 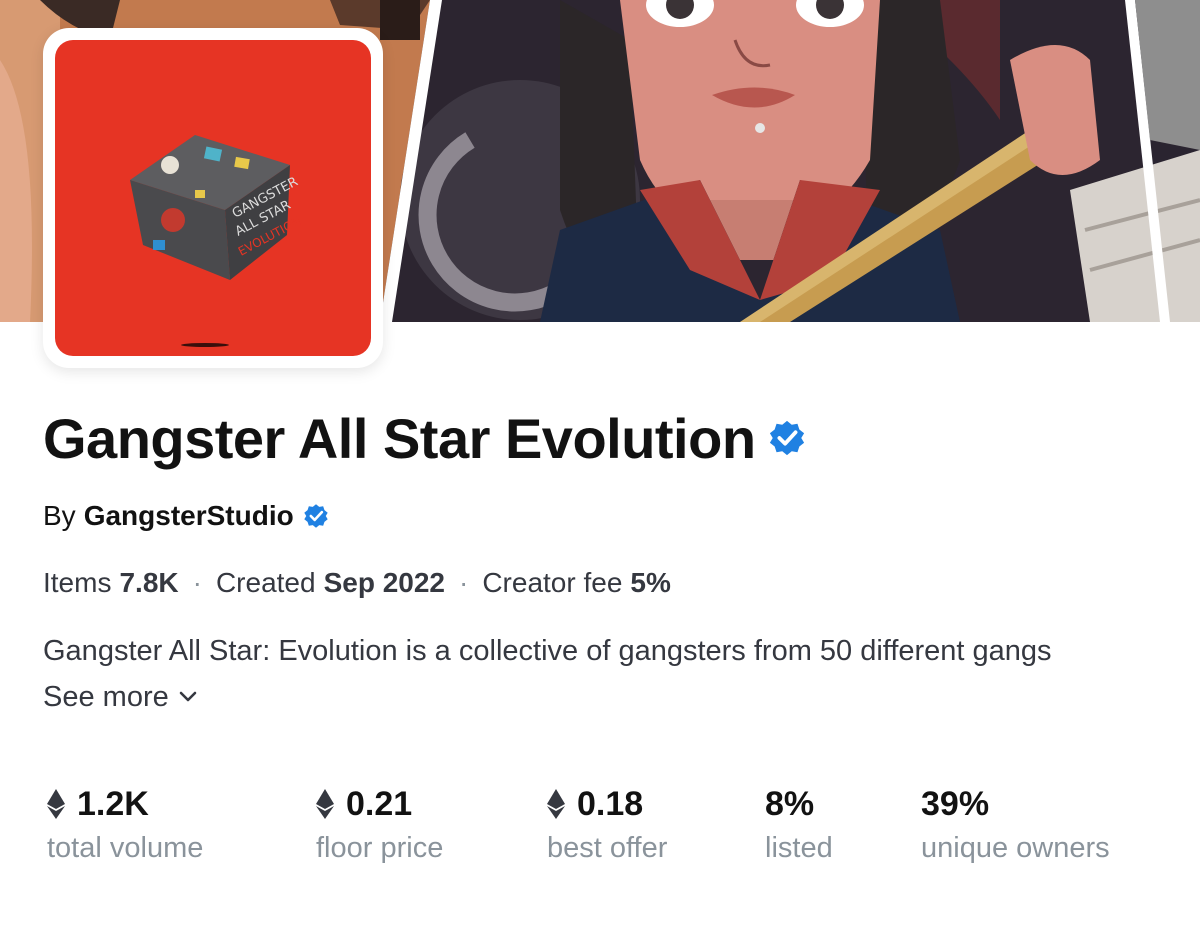 I want to click on stat-value: 8%, so click(x=790, y=803).